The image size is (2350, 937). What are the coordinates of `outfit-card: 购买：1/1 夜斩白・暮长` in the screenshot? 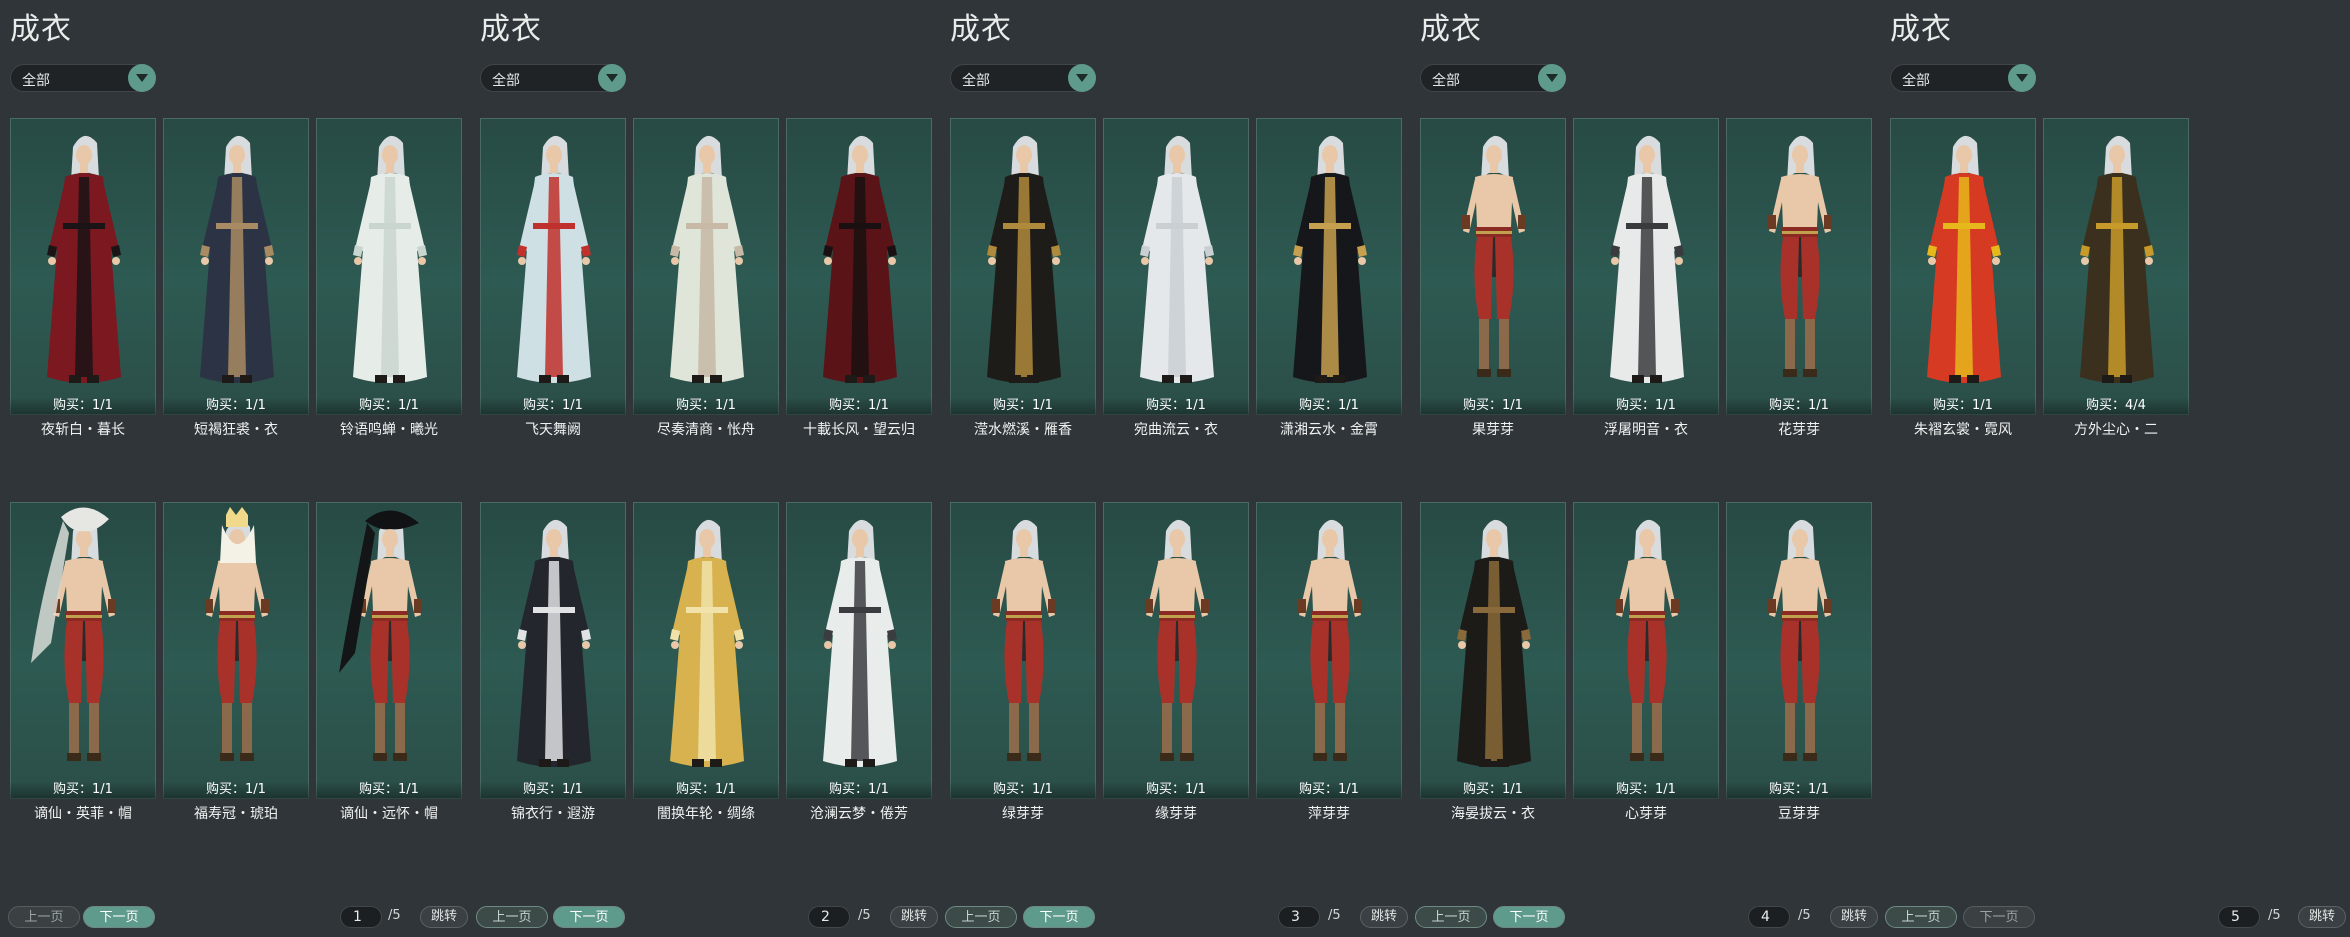 It's located at (83, 278).